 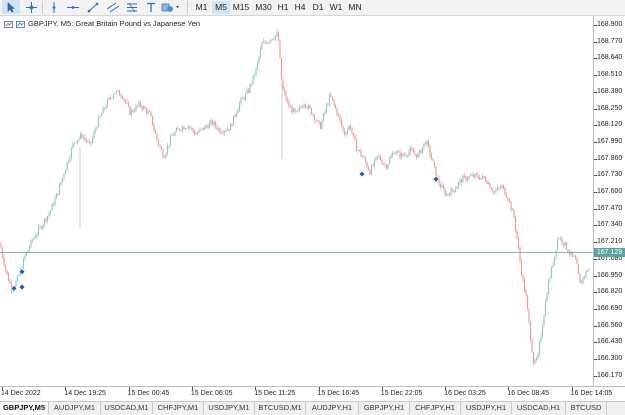 What do you see at coordinates (54, 7) in the screenshot?
I see `vertical-line-tool` at bounding box center [54, 7].